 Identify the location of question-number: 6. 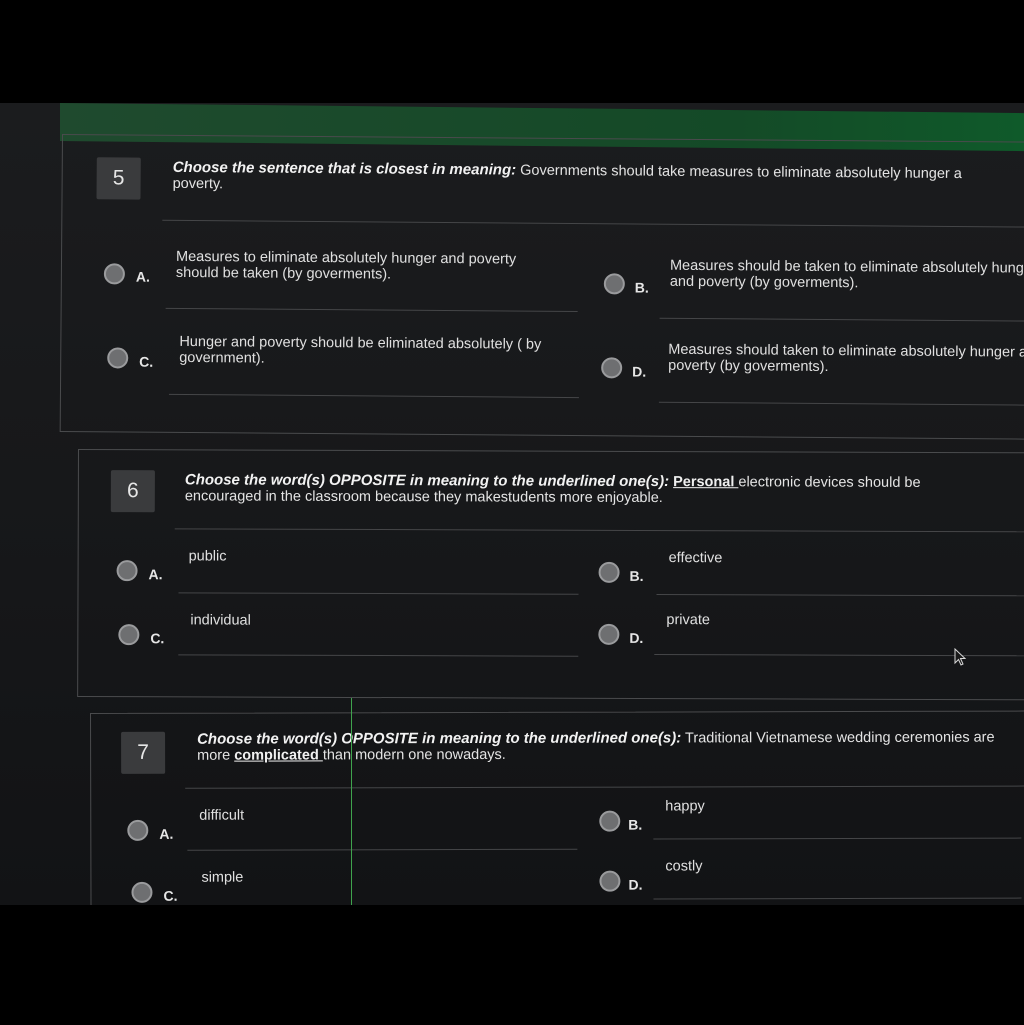
(132, 491).